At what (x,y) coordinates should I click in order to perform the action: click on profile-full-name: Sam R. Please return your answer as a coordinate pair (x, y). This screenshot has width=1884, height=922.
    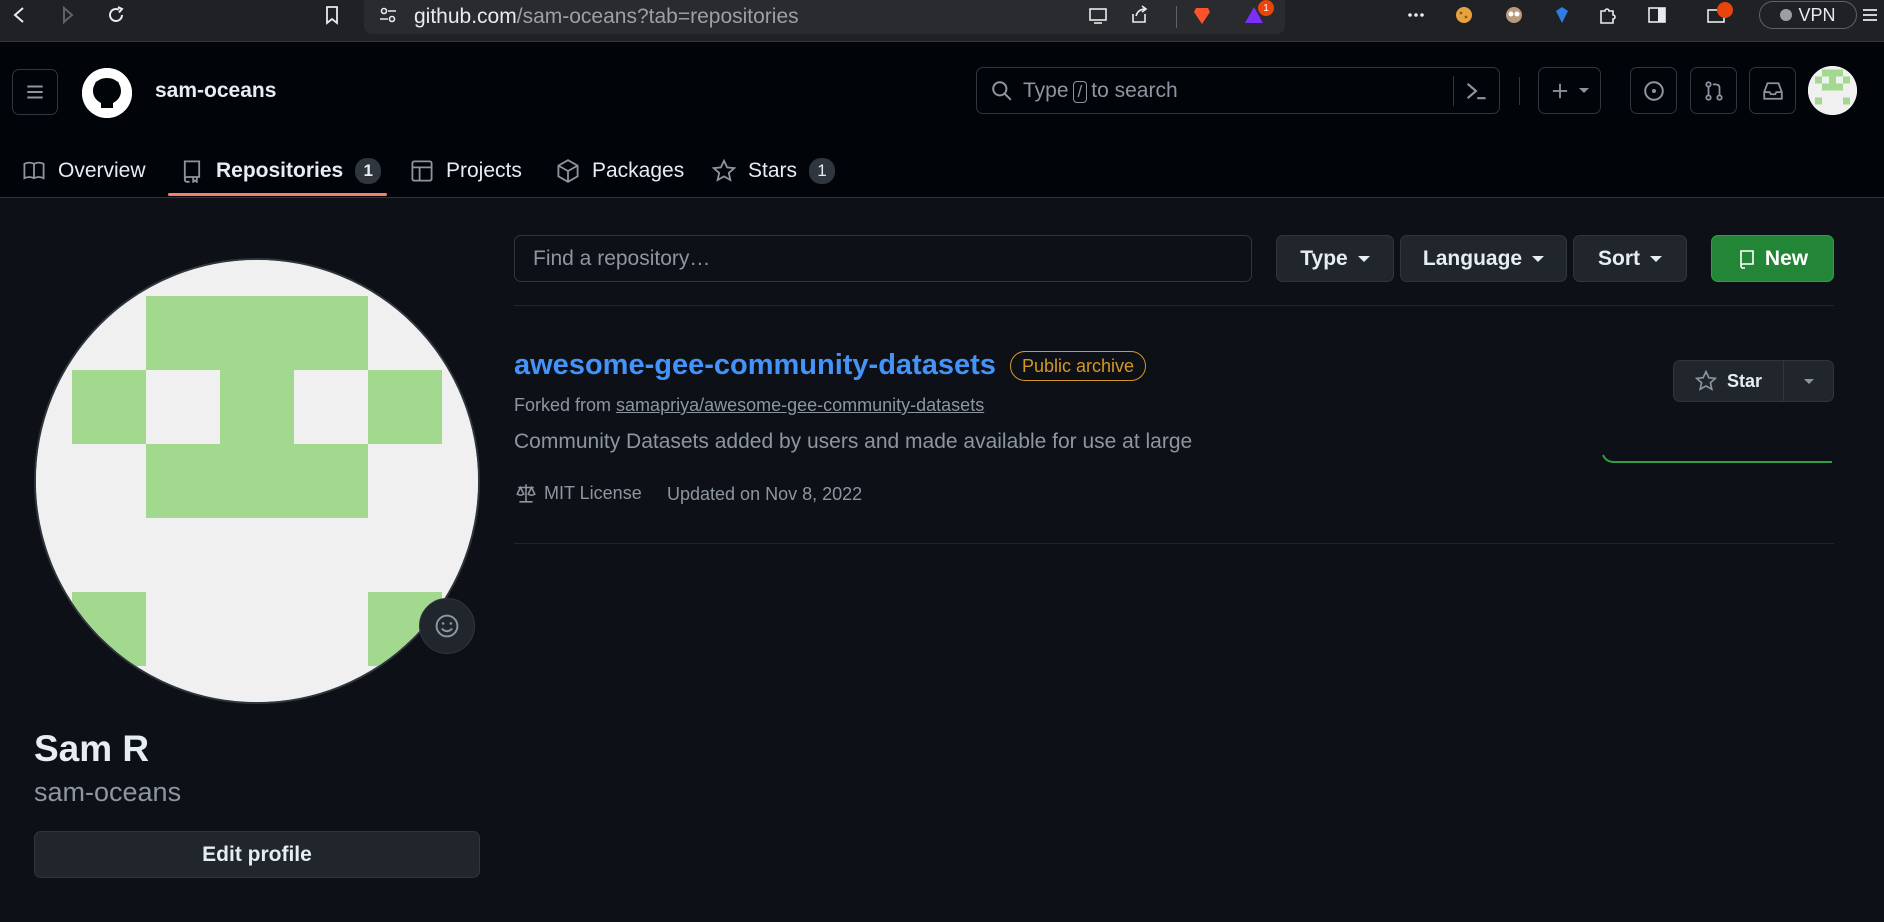
    Looking at the image, I should click on (92, 748).